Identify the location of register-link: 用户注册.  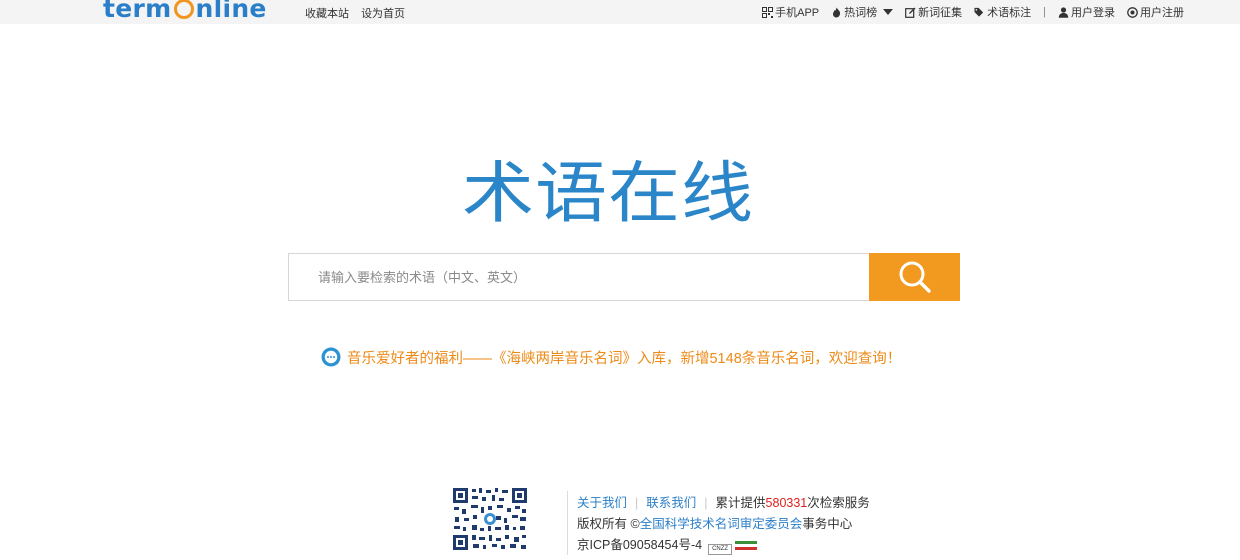
(1155, 12).